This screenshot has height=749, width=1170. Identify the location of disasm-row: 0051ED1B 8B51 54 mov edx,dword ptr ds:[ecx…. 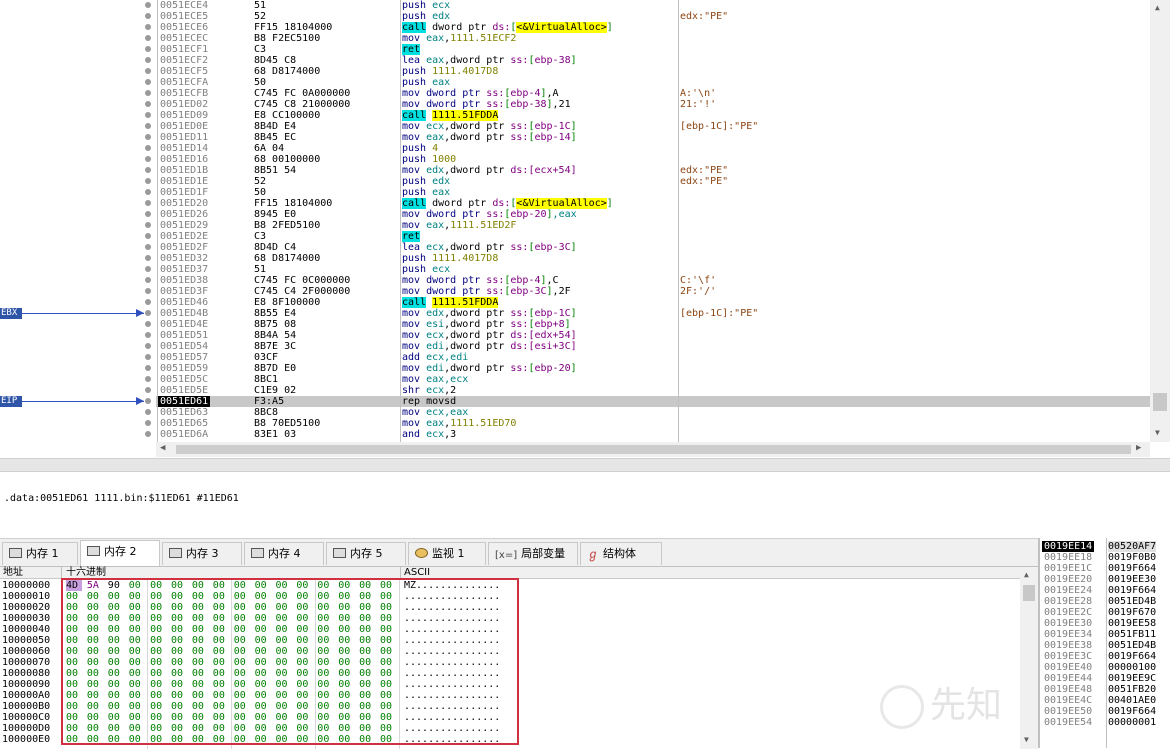
(653, 170).